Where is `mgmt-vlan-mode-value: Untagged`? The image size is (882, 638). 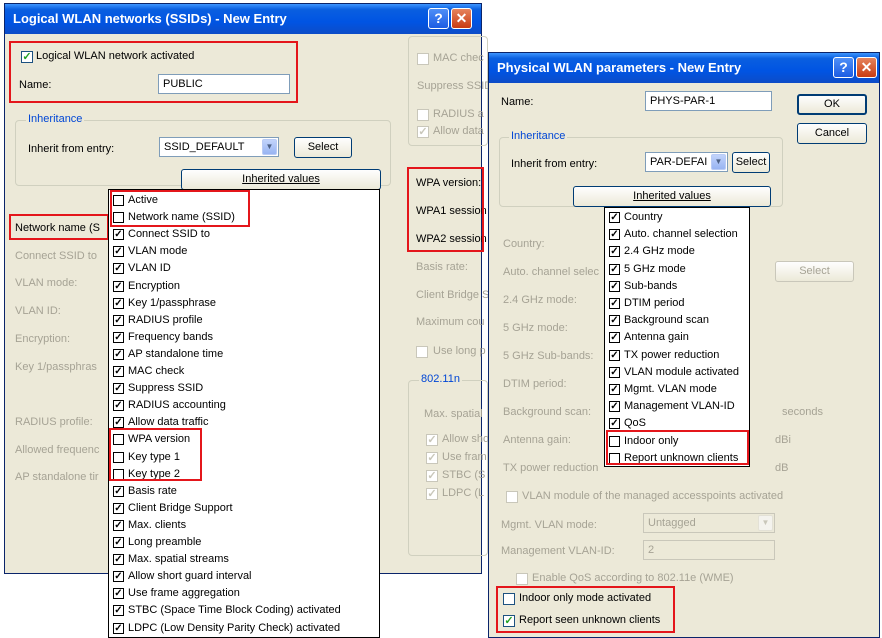
mgmt-vlan-mode-value: Untagged is located at coordinates (672, 523).